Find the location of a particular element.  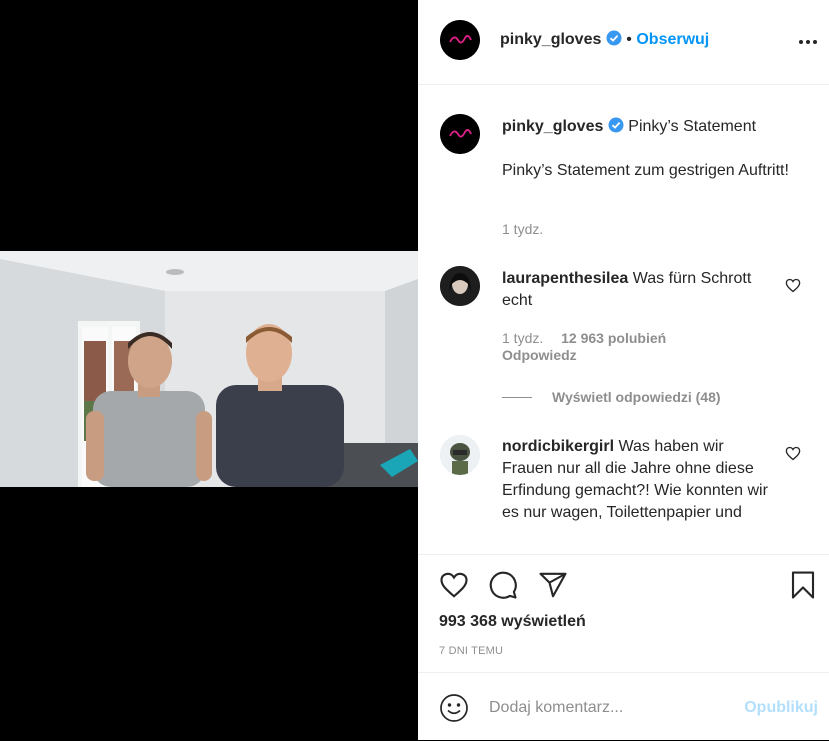

comment-likes: 12 963 polubień is located at coordinates (613, 338).